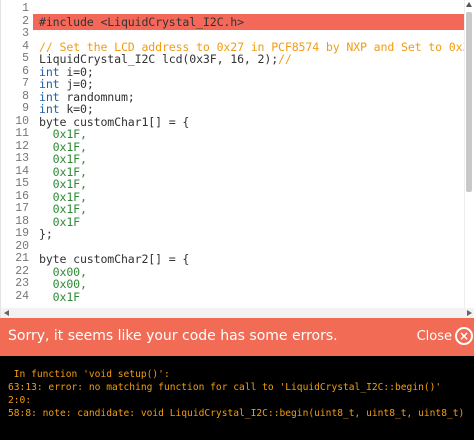 This screenshot has height=440, width=474. Describe the element at coordinates (6, 313) in the screenshot. I see `scroll-left-arrow-icon` at that location.